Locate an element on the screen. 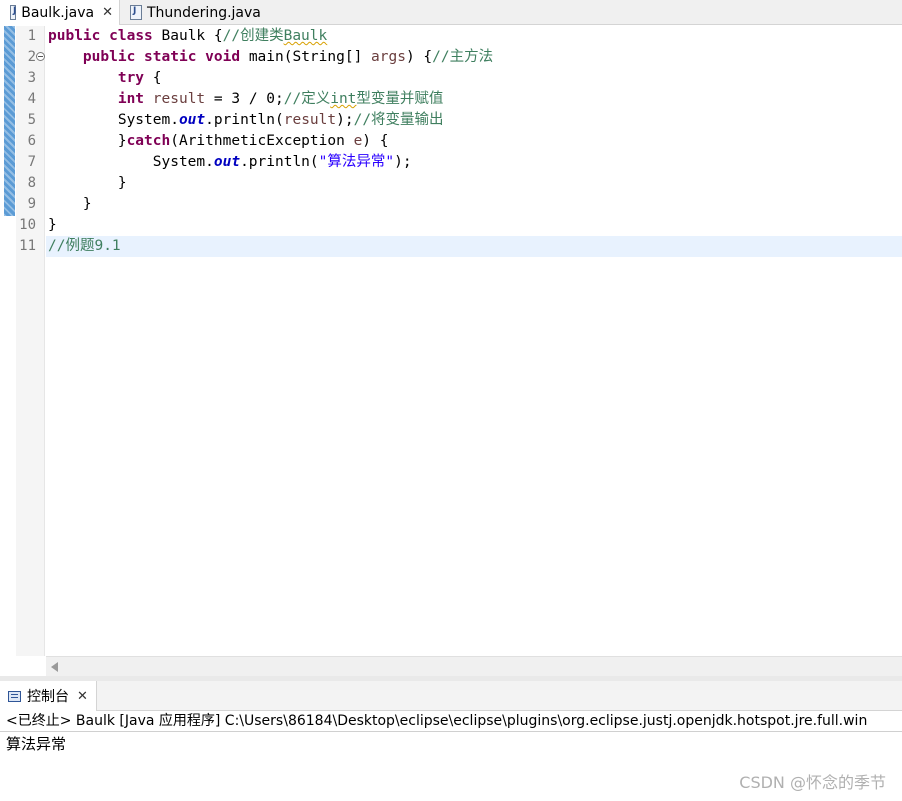 The height and width of the screenshot is (801, 902). comment: //例题9.1 is located at coordinates (84, 246).